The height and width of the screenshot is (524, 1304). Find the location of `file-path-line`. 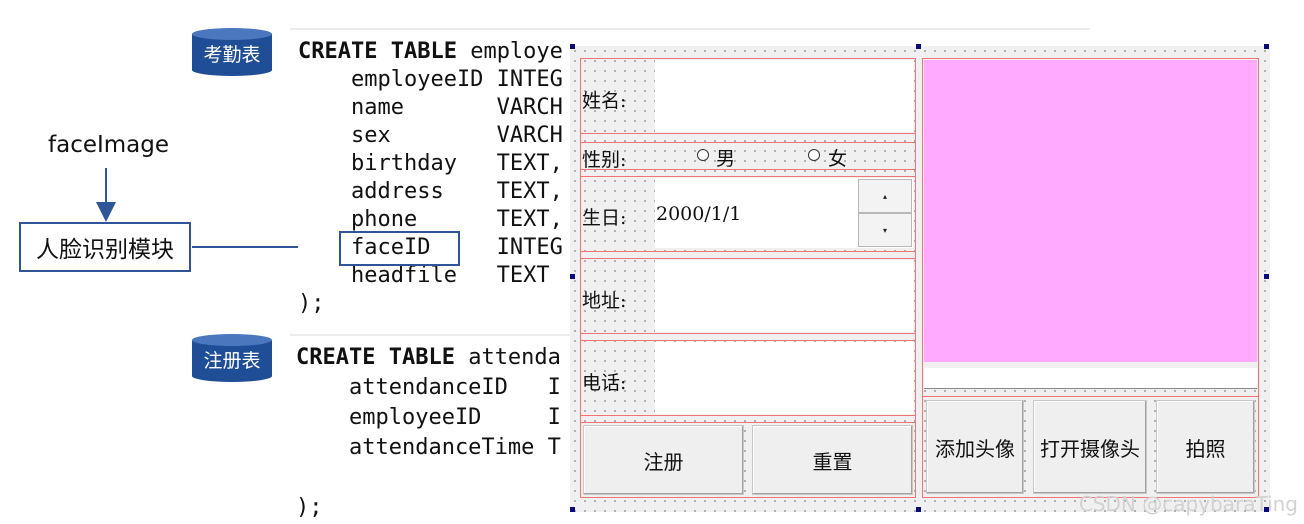

file-path-line is located at coordinates (1090, 378).